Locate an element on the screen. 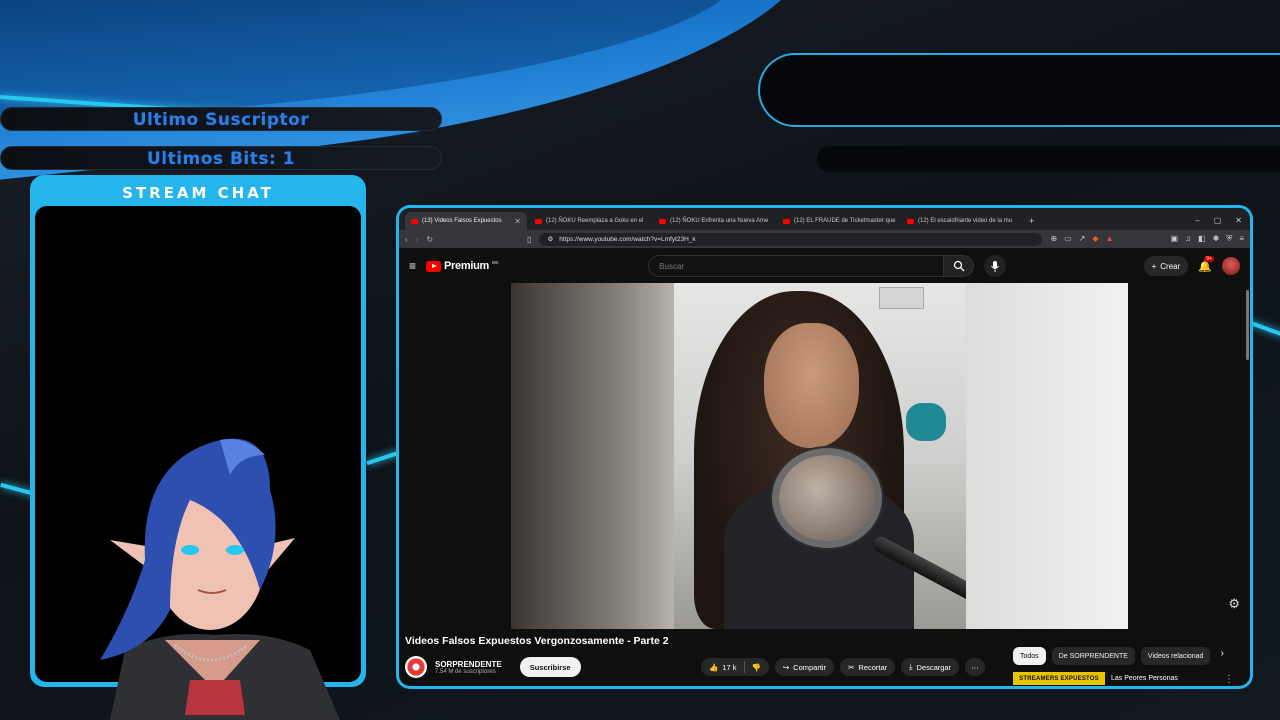 This screenshot has height=720, width=1280. hamburger-menu-icon: ≡ is located at coordinates (412, 266).